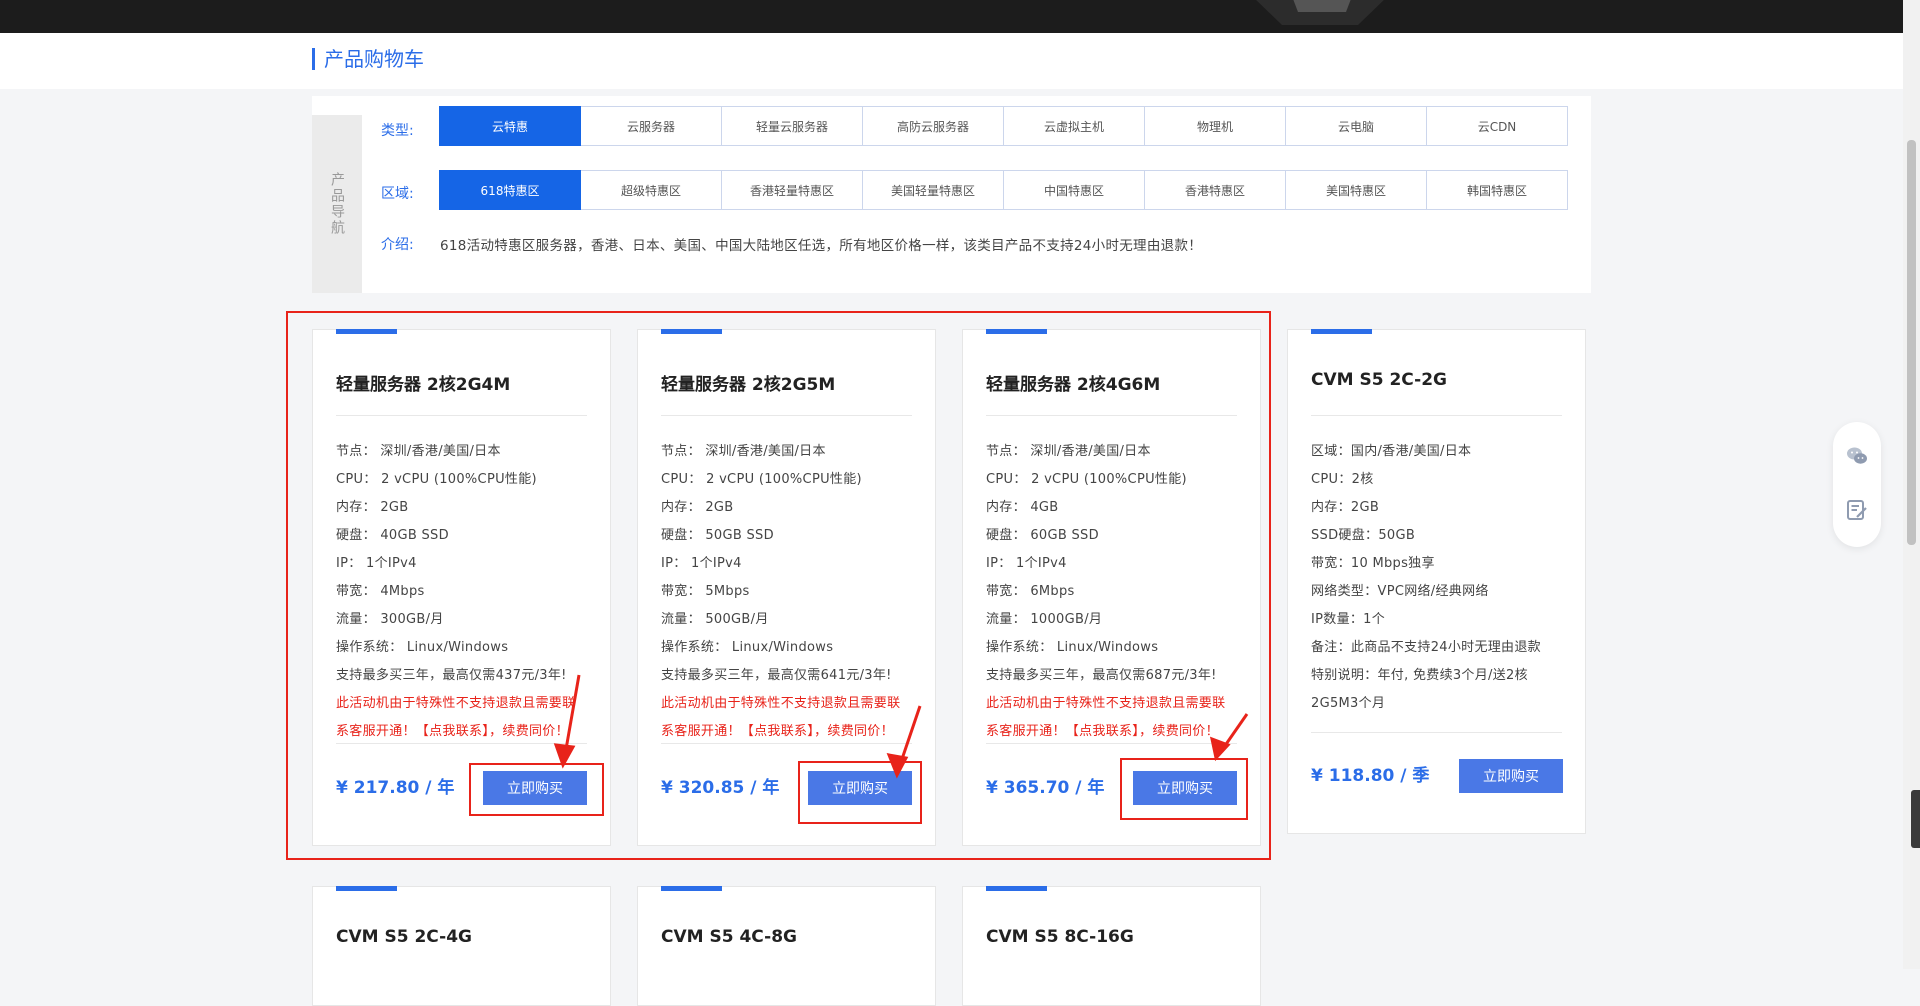  What do you see at coordinates (901, 726) in the screenshot?
I see `annotation-arrows` at bounding box center [901, 726].